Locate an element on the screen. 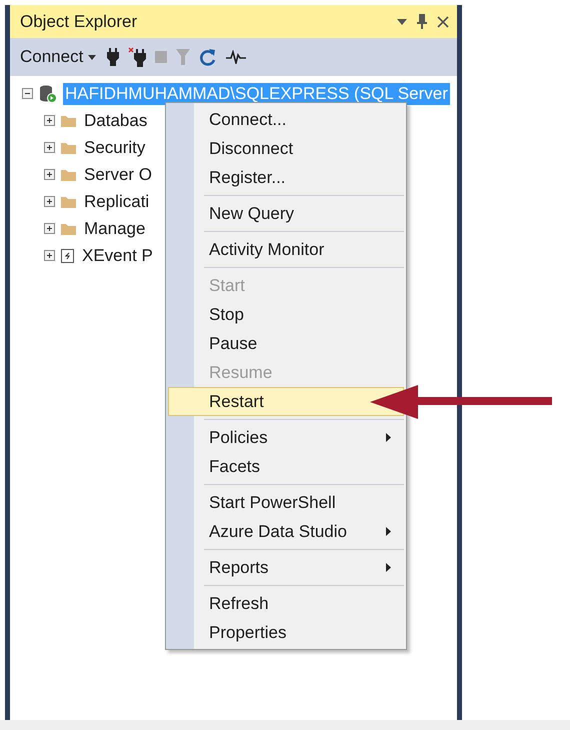 The image size is (570, 730). menu-item: Activity Monitor is located at coordinates (286, 249).